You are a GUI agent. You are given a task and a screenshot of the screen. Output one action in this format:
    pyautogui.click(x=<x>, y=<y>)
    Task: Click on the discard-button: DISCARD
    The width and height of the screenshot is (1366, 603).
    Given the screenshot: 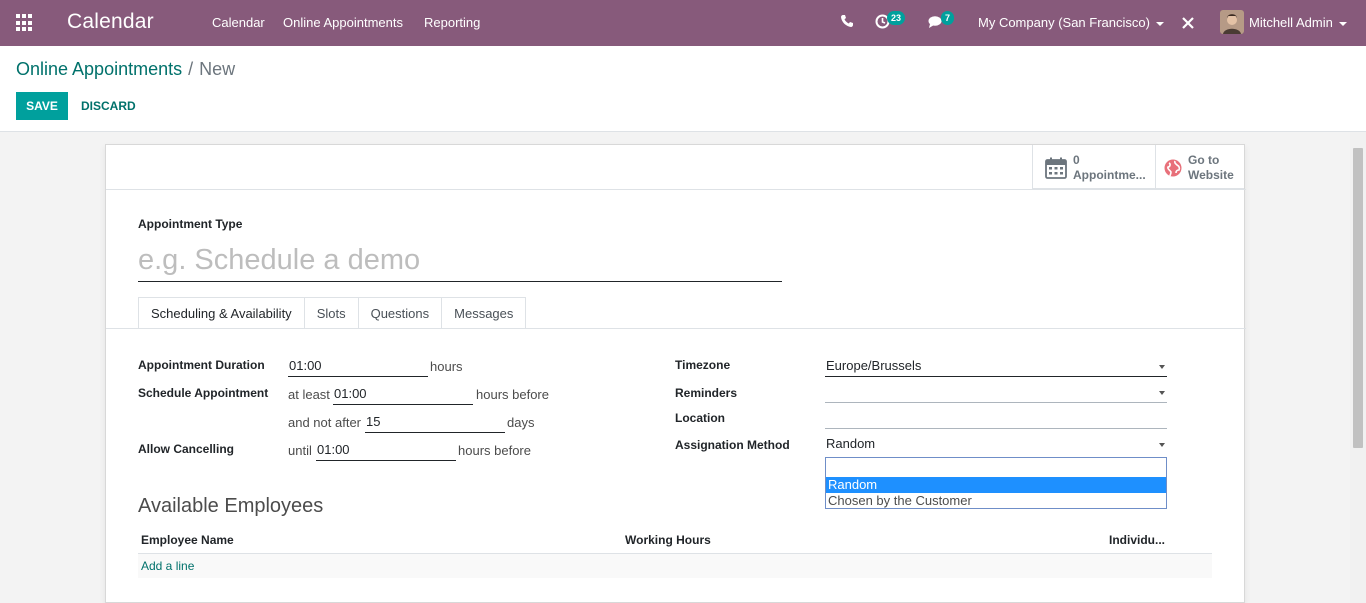 What is the action you would take?
    pyautogui.click(x=108, y=106)
    